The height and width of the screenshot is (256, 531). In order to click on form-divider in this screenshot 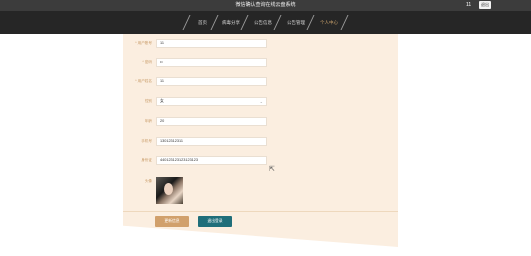, I will do `click(260, 211)`.